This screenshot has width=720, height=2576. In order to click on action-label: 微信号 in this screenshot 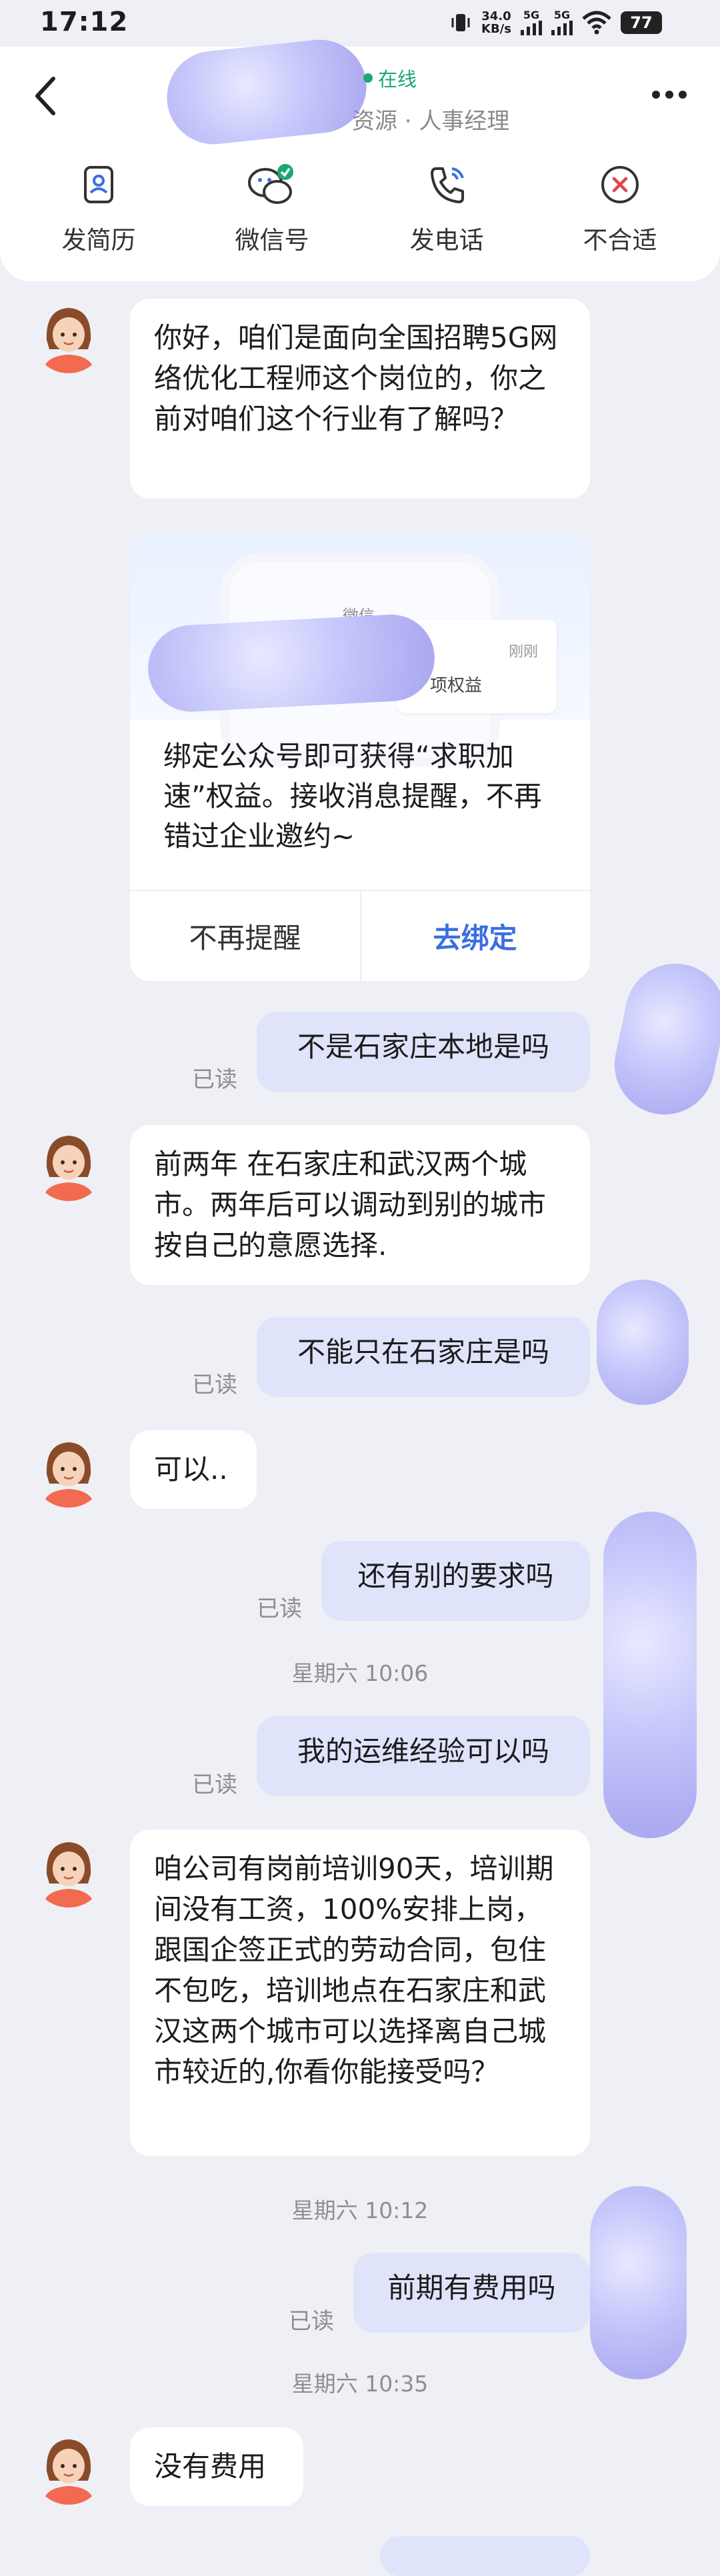, I will do `click(272, 241)`.